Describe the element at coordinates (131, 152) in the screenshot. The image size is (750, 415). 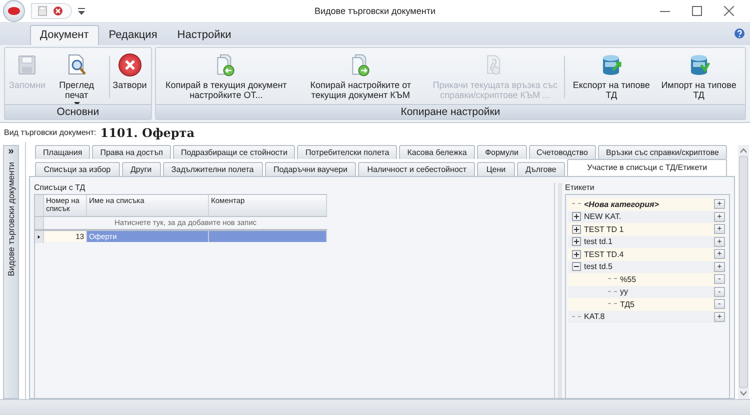
I see `tab: Права на достъп` at that location.